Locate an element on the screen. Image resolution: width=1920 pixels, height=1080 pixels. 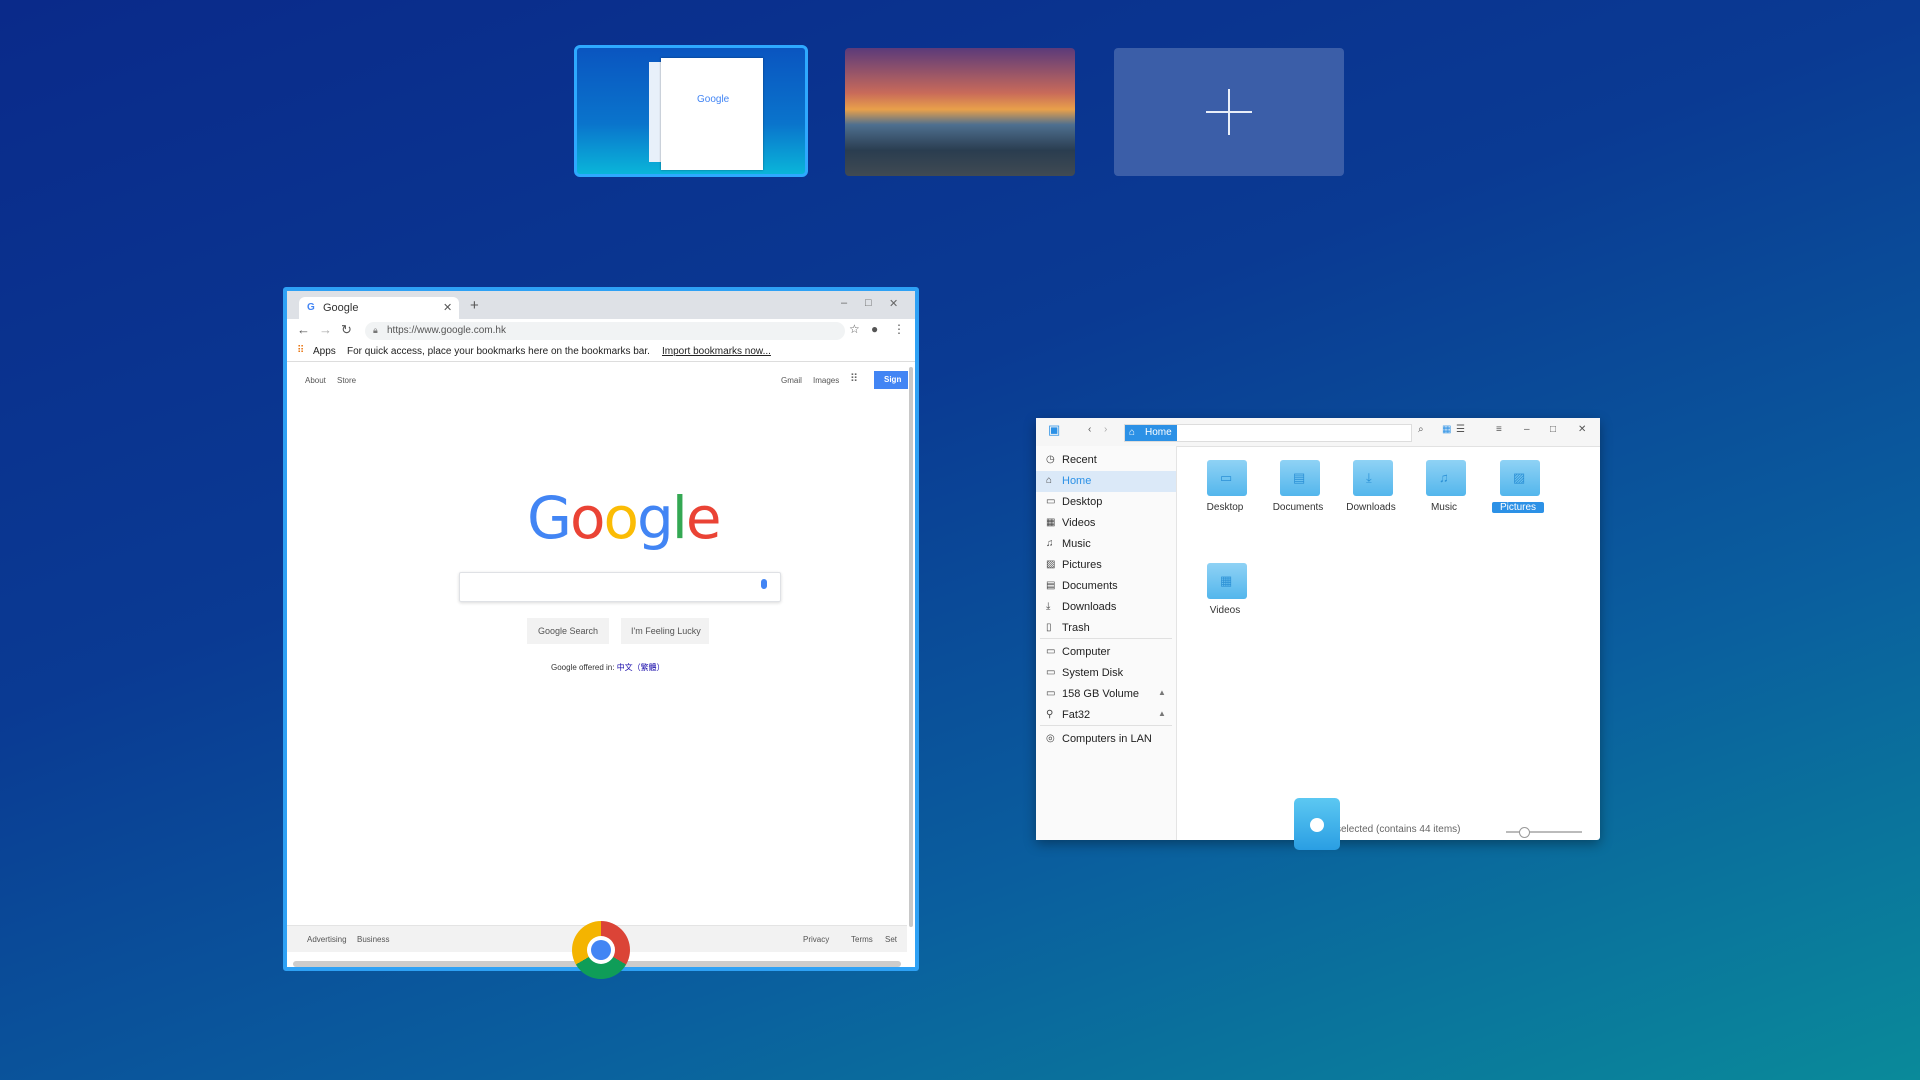
gmail-link: Gmail is located at coordinates (791, 380).